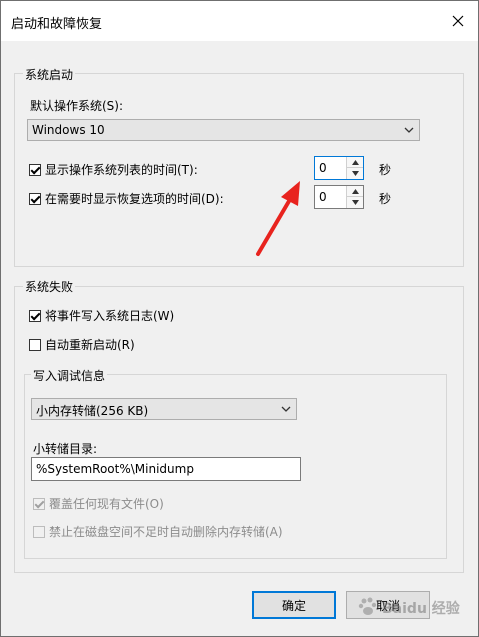  What do you see at coordinates (278, 218) in the screenshot?
I see `red-arrow-annotation` at bounding box center [278, 218].